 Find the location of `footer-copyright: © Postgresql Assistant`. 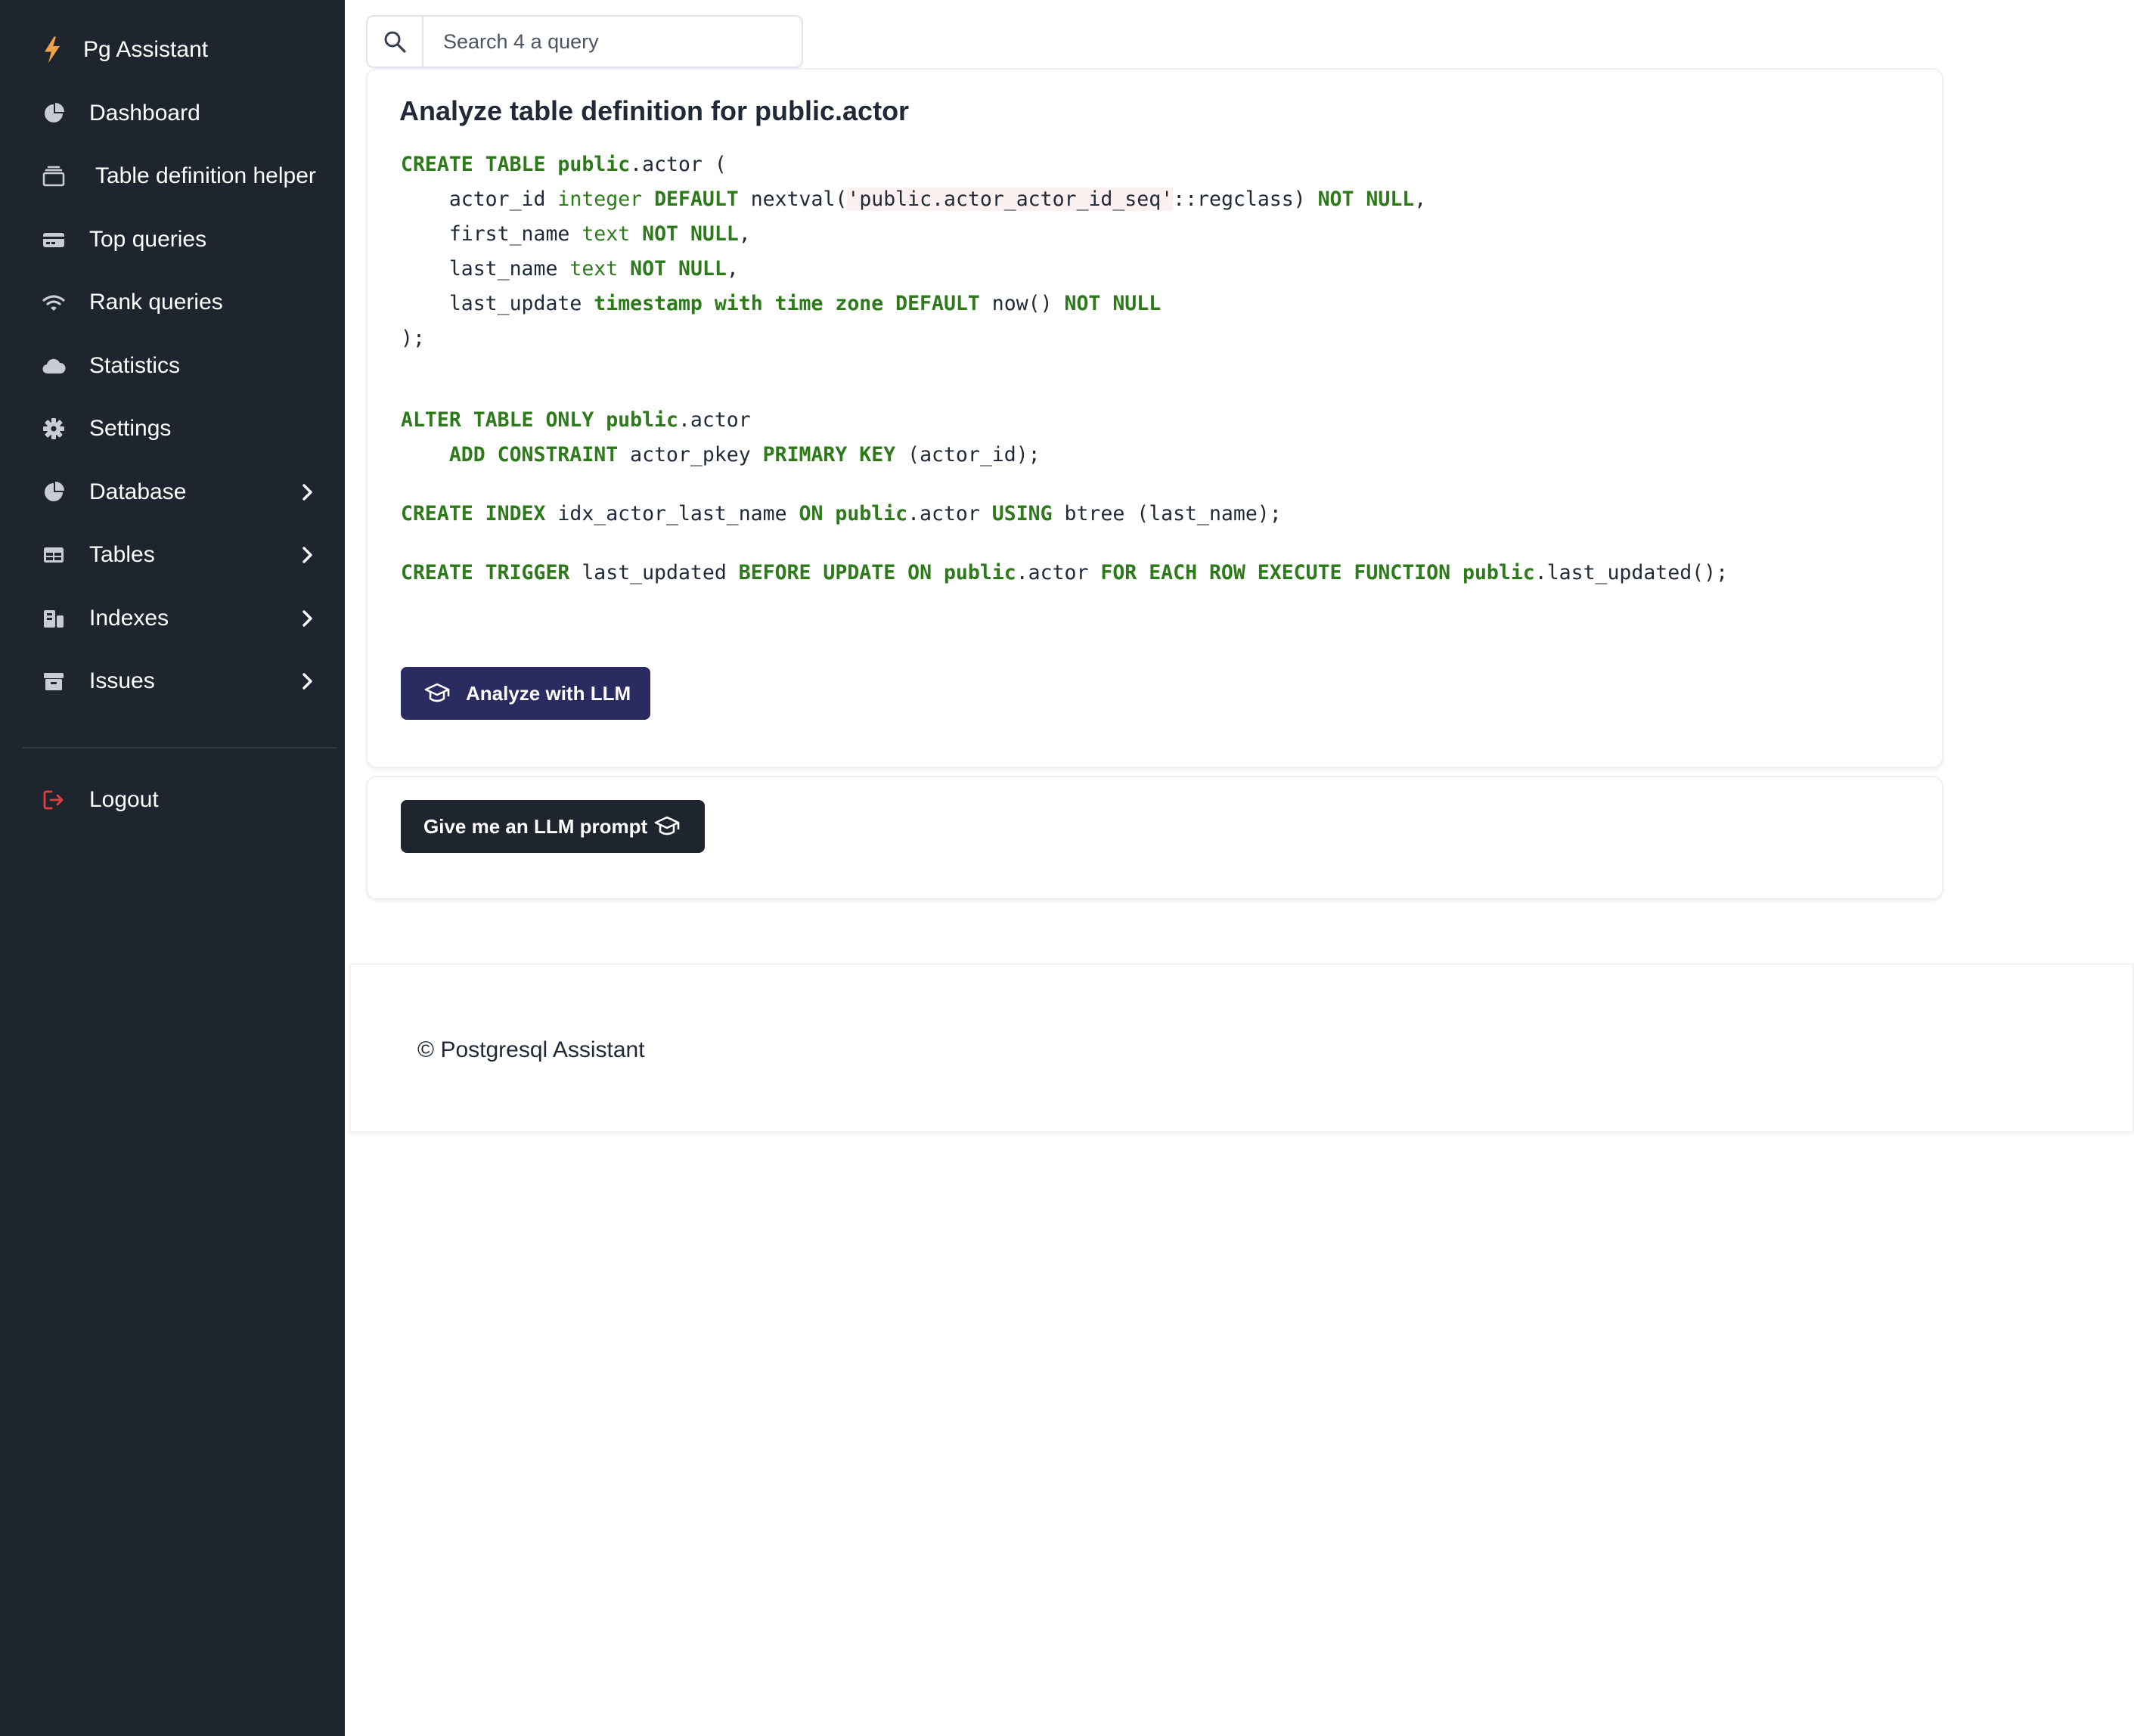

footer-copyright: © Postgresql Assistant is located at coordinates (531, 1049).